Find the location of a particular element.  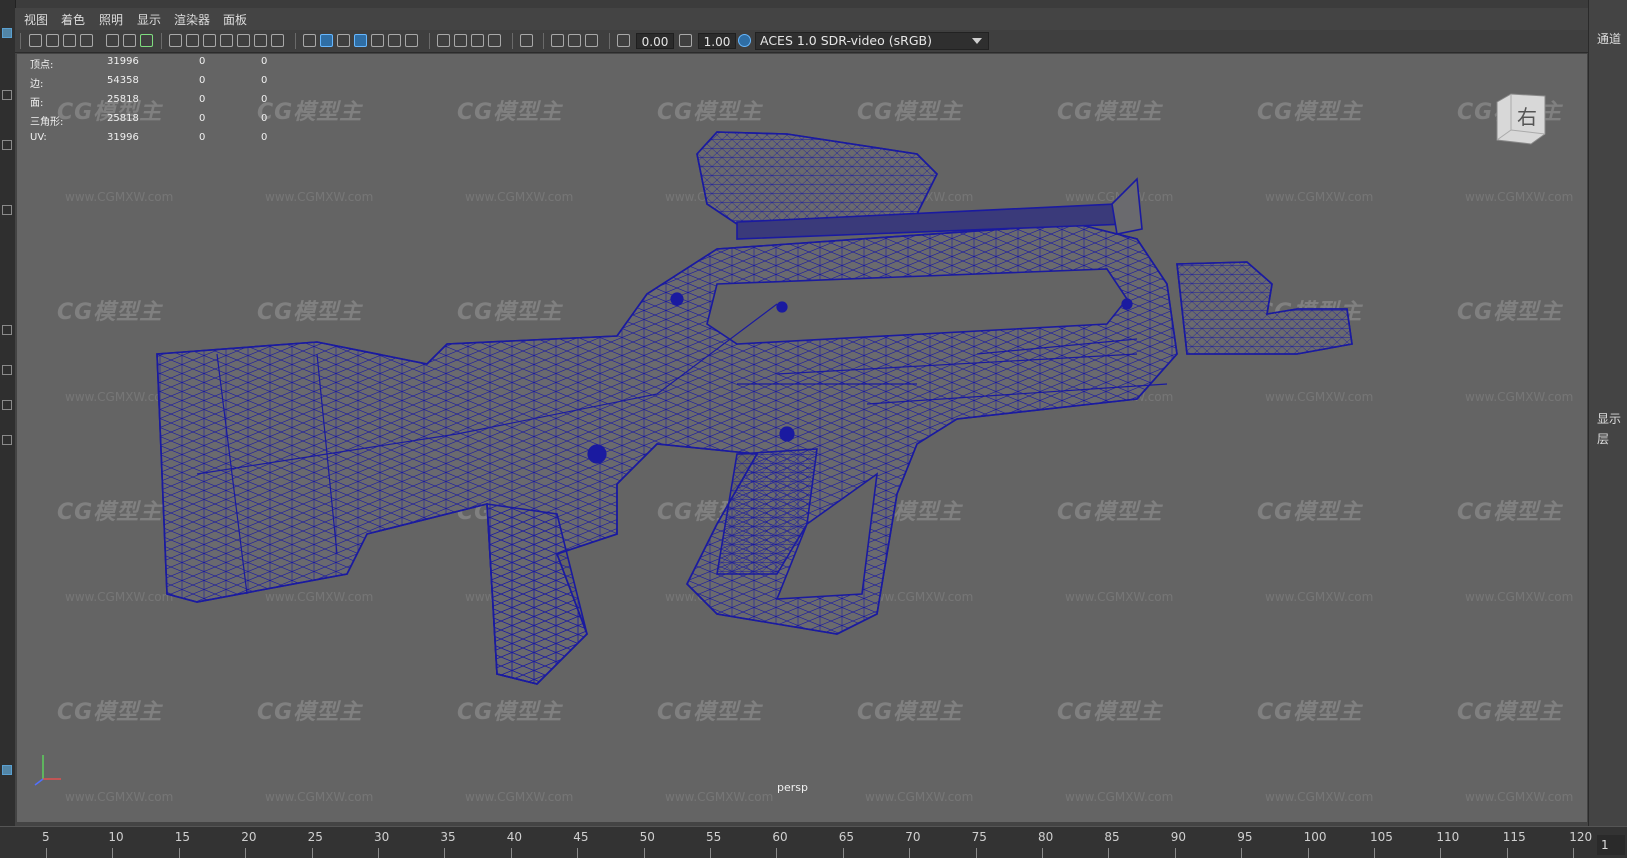

xray-icon is located at coordinates (557, 40).